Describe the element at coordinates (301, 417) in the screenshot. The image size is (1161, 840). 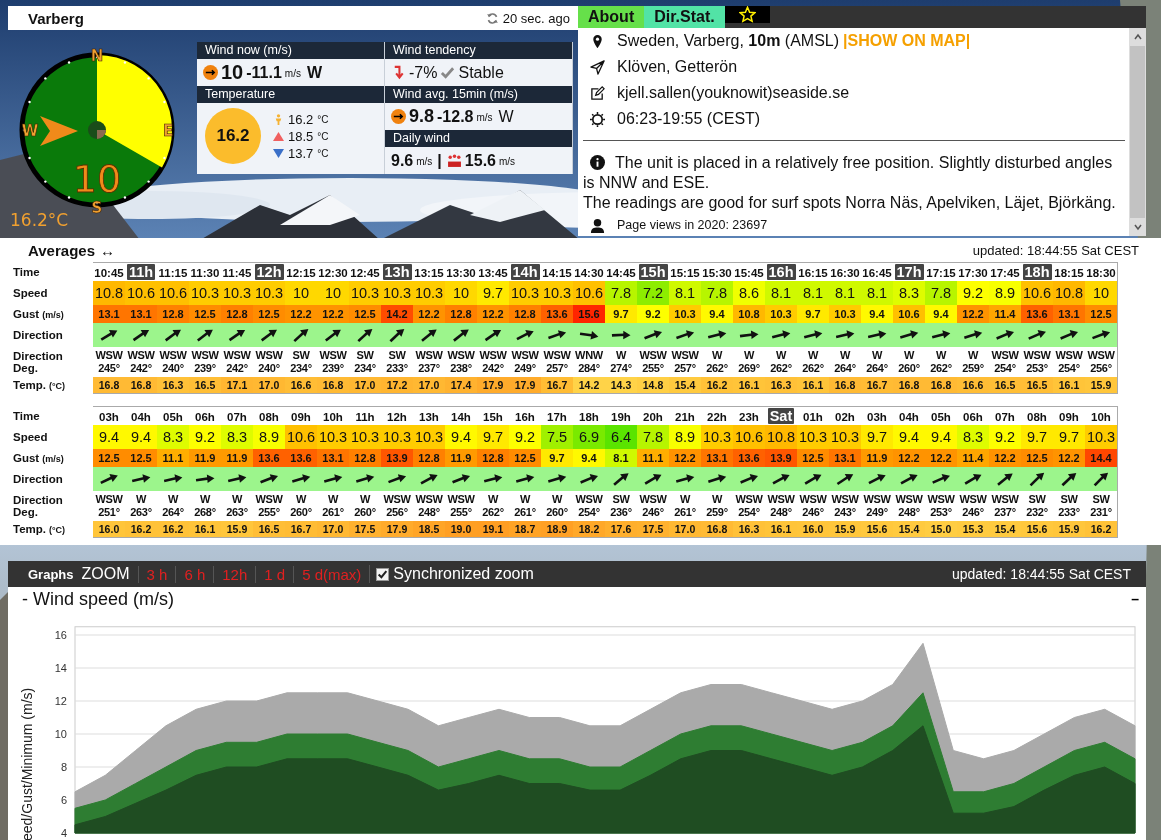
I see `time-label: 09h` at that location.